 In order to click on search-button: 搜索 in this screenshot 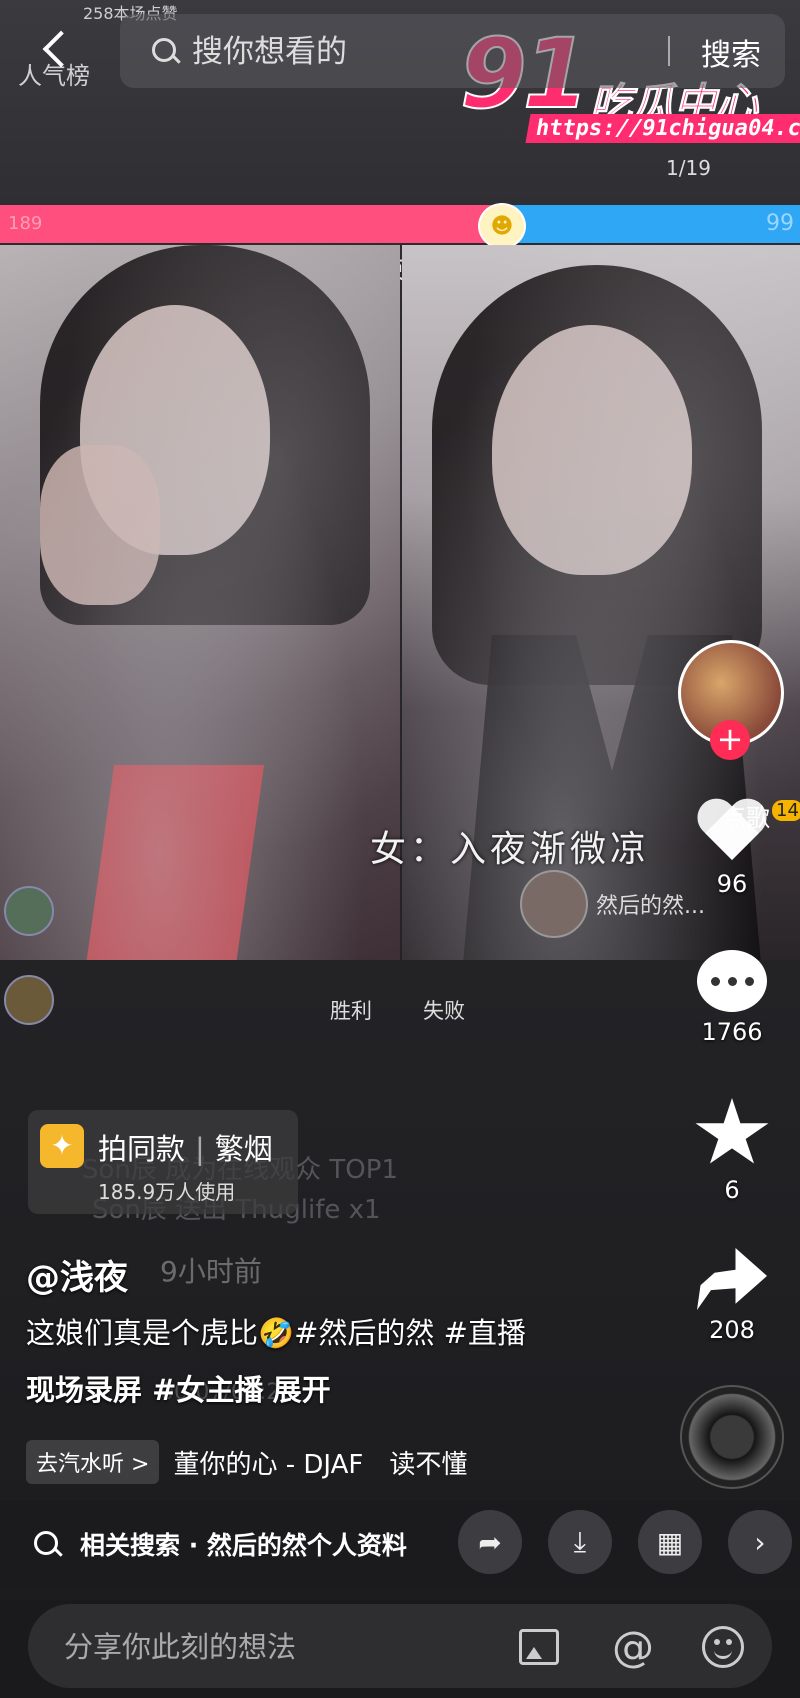, I will do `click(731, 52)`.